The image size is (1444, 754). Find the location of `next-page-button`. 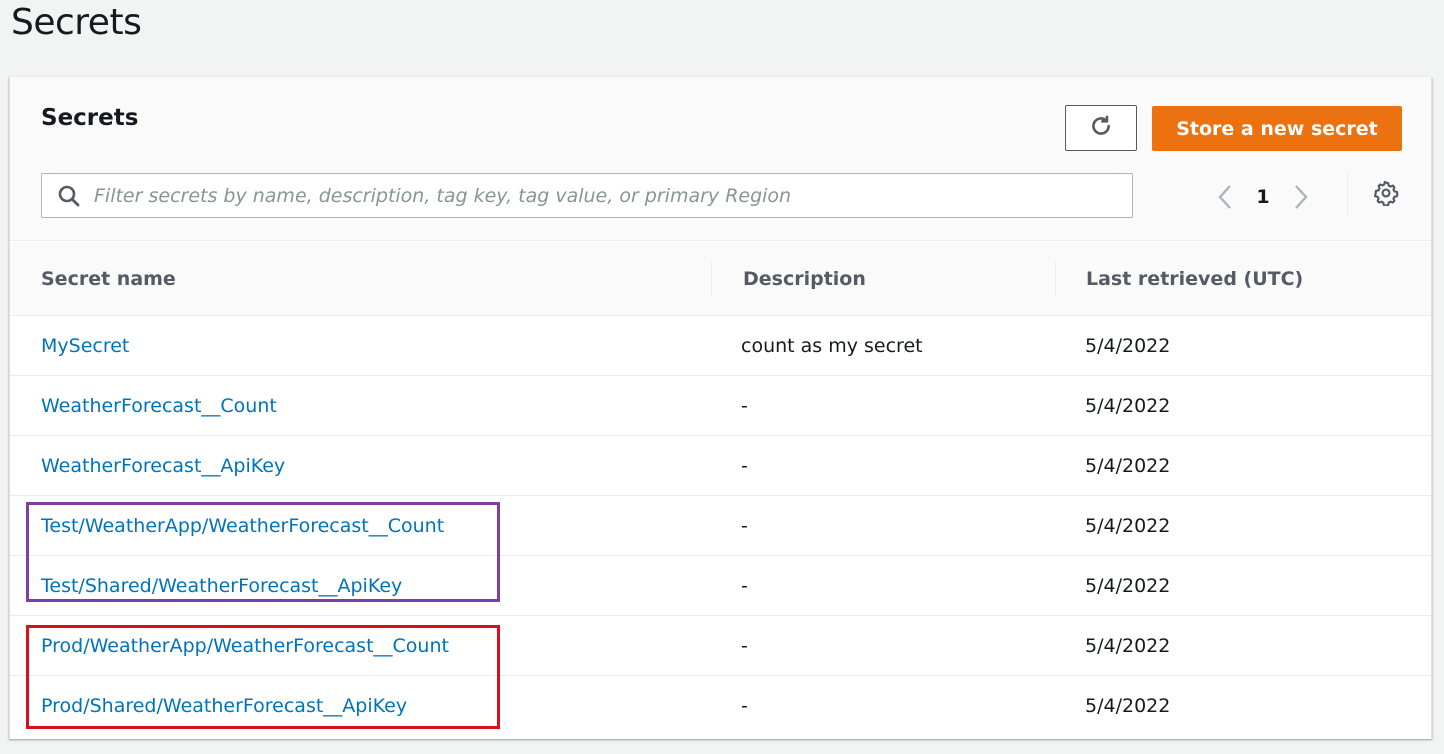

next-page-button is located at coordinates (1301, 197).